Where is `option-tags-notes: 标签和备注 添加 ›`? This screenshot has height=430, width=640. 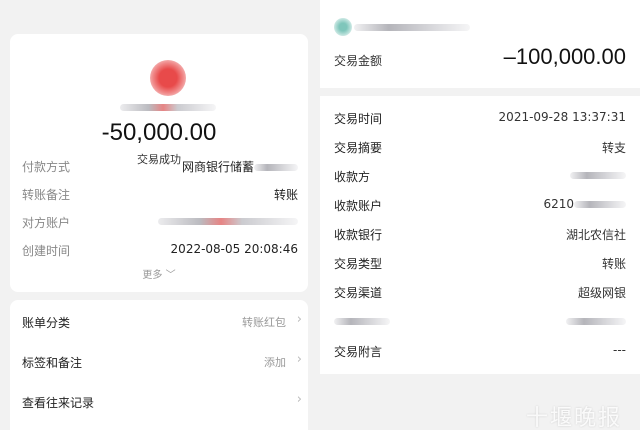 option-tags-notes: 标签和备注 添加 › is located at coordinates (162, 361).